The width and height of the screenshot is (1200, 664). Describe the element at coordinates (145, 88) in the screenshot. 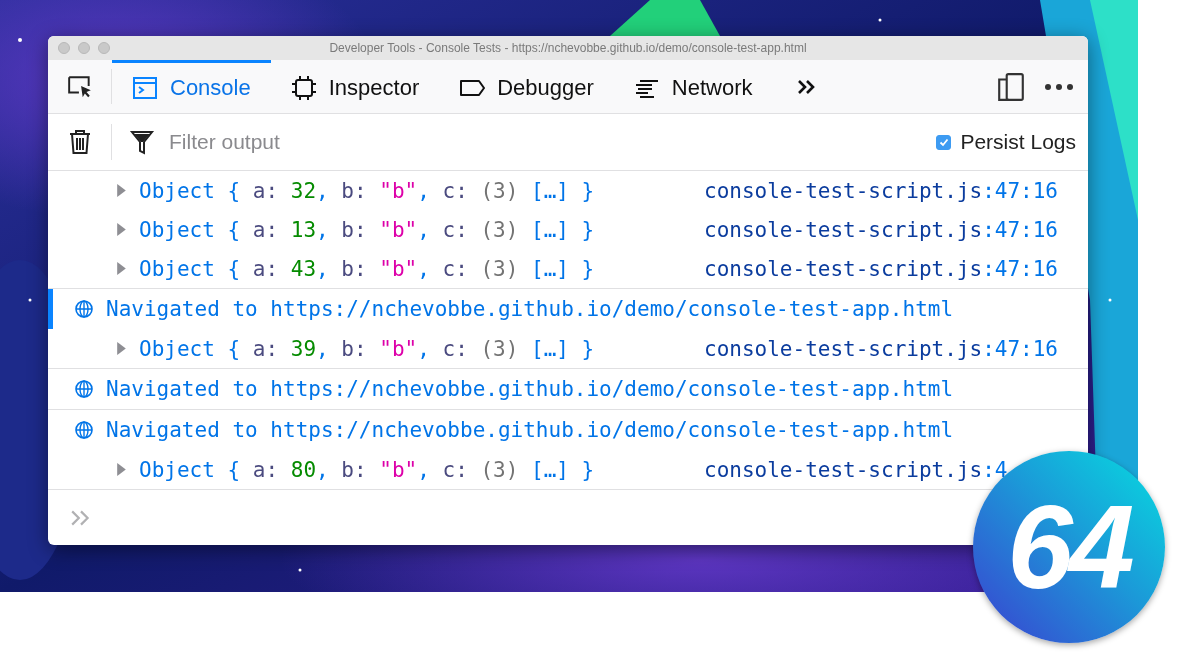

I see `terminal-icon` at that location.